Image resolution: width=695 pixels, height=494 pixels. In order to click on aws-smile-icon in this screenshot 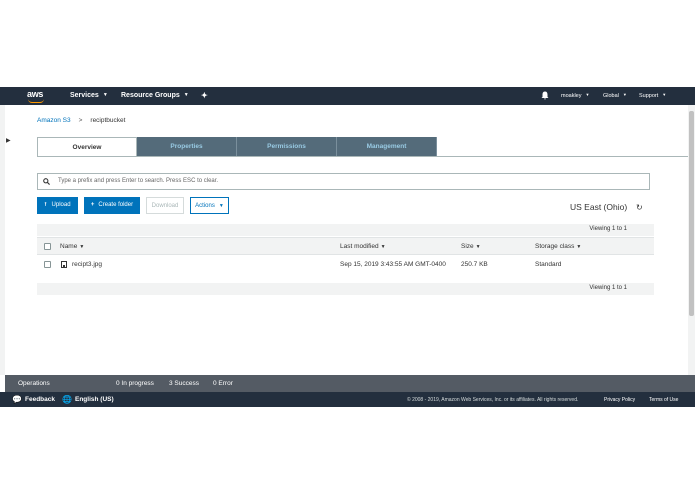, I will do `click(36, 101)`.